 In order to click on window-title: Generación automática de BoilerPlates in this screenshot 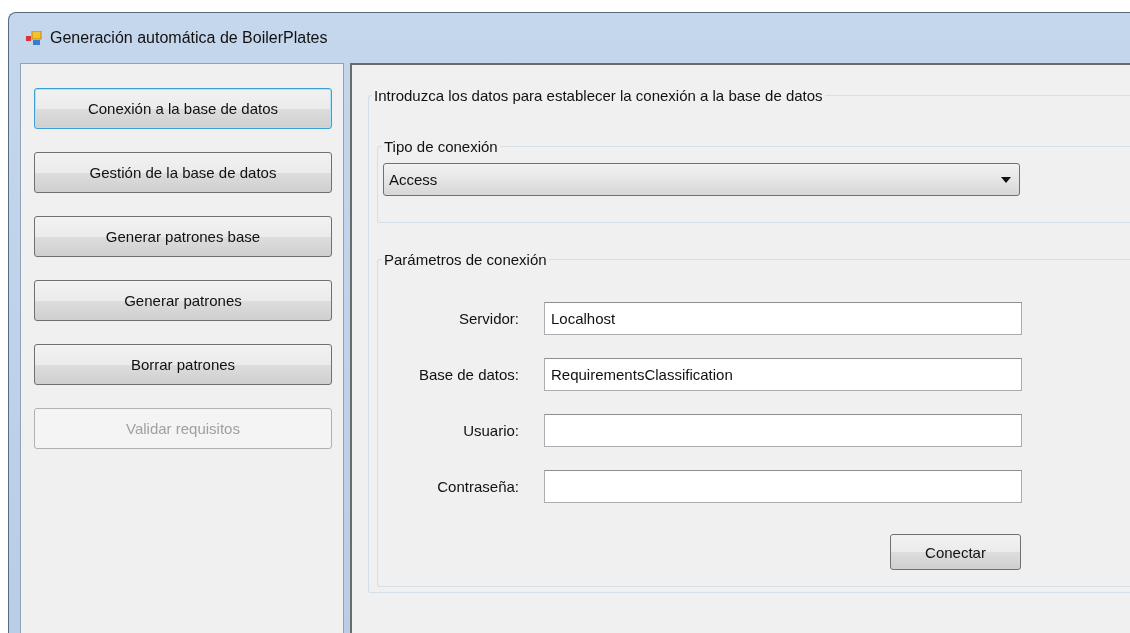, I will do `click(189, 38)`.